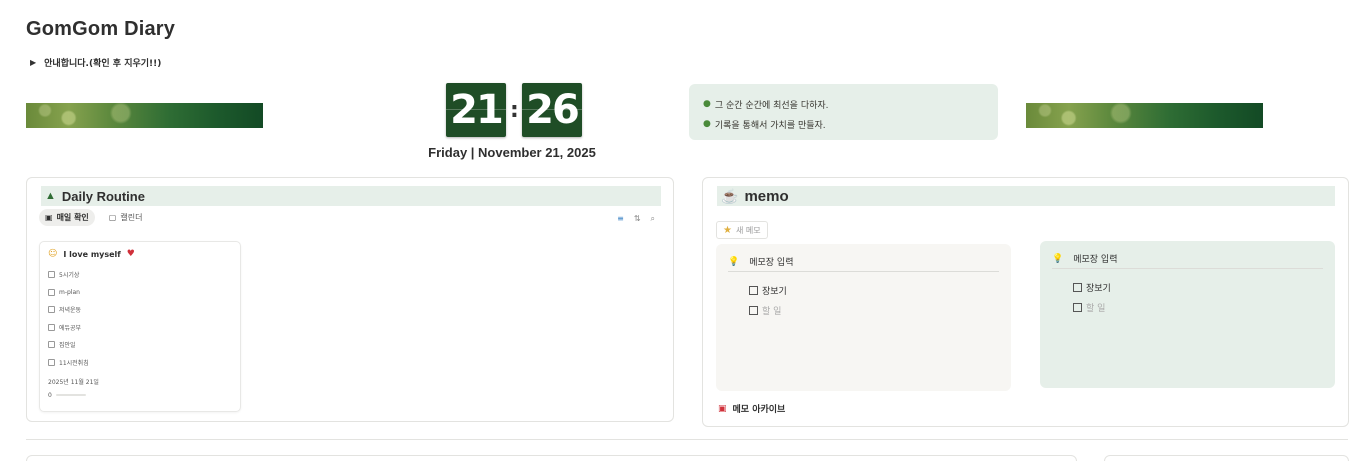  I want to click on notice-toggle: ▶ 안내합니다.(확인 후 지우기!!), so click(95, 62).